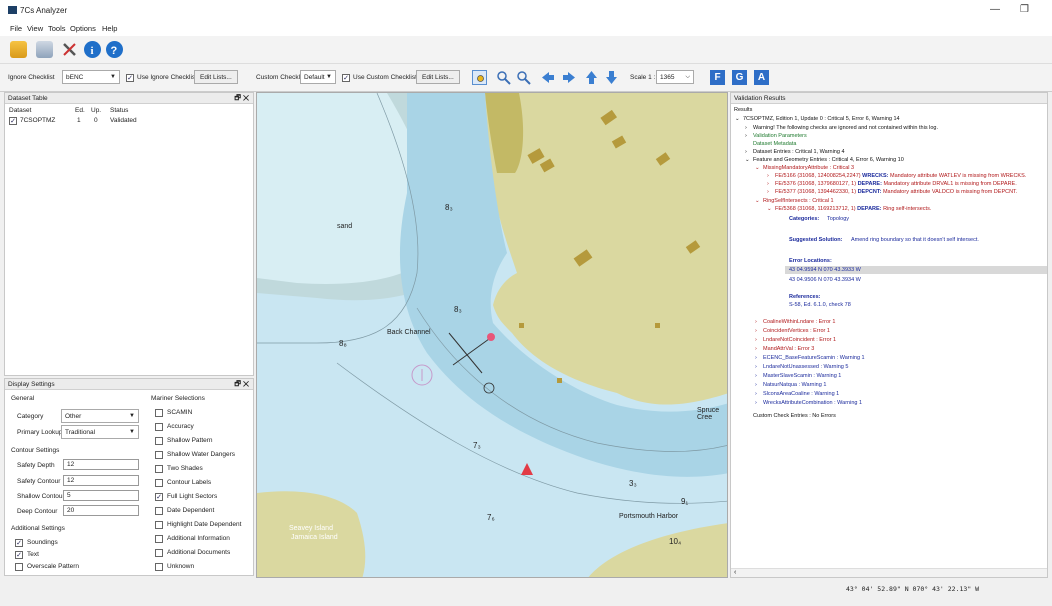  Describe the element at coordinates (717, 77) in the screenshot. I see `f-button: F` at that location.